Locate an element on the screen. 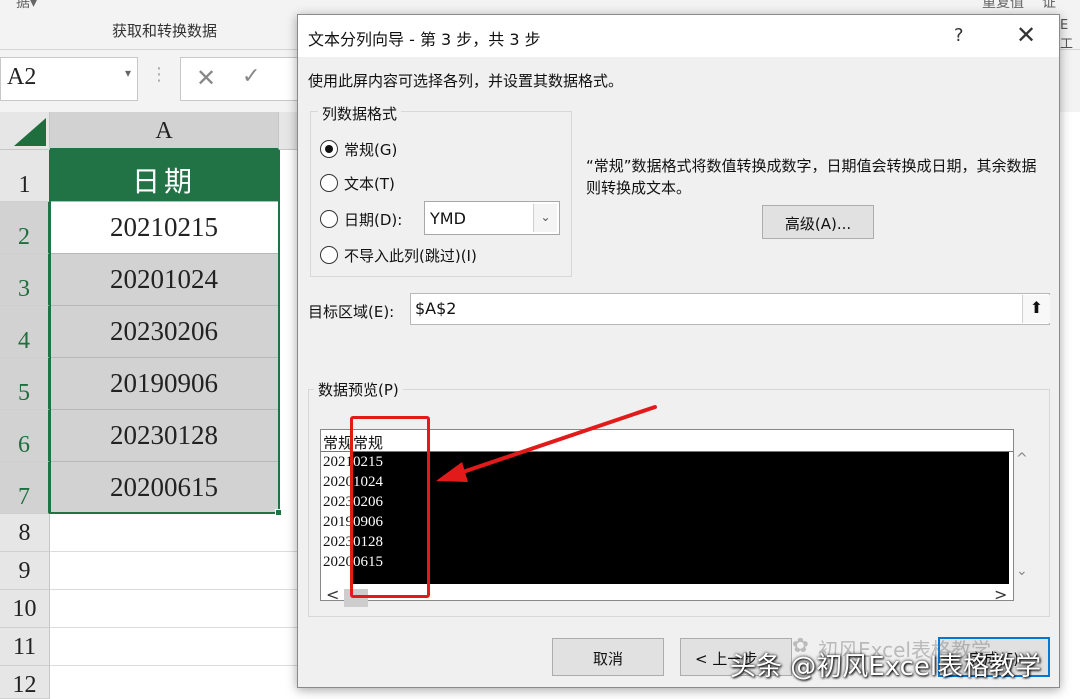 This screenshot has width=1080, height=699. chevron-down-icon: ⌄ is located at coordinates (545, 218).